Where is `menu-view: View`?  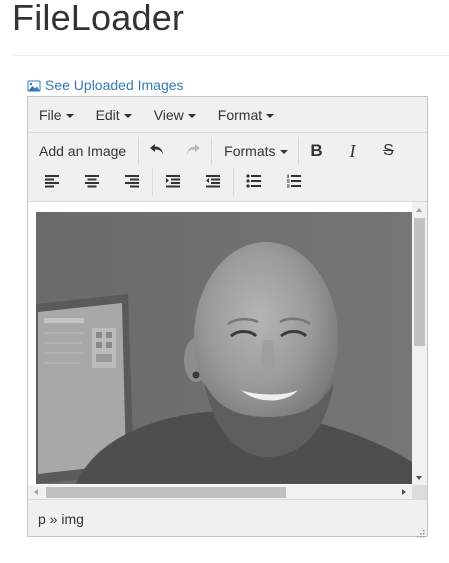
menu-view: View is located at coordinates (175, 114).